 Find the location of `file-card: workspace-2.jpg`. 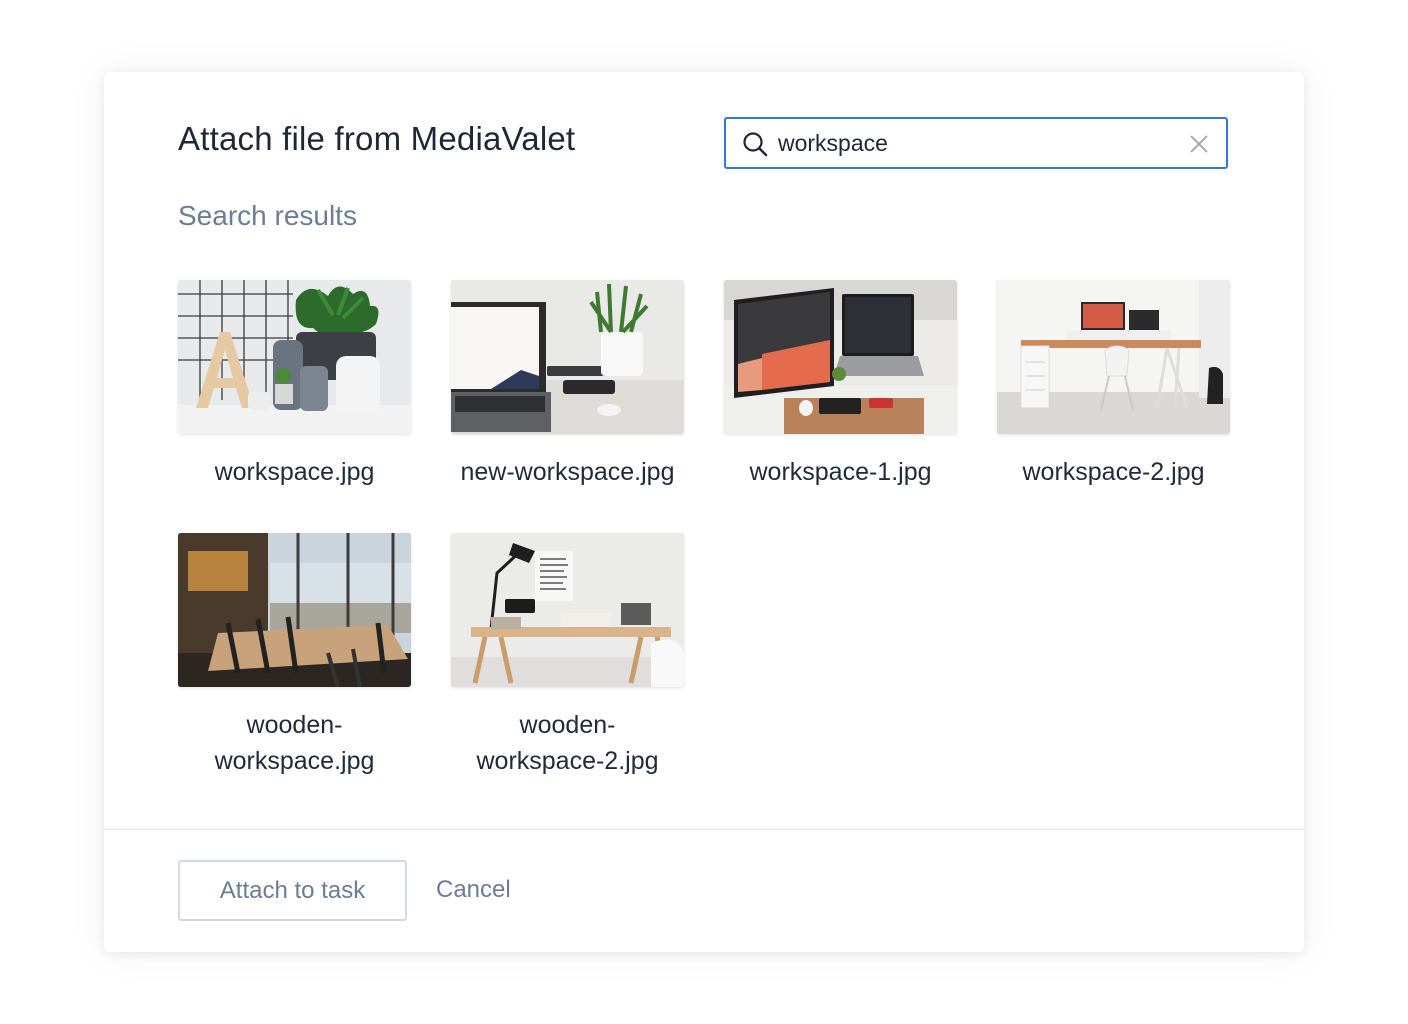

file-card: workspace-2.jpg is located at coordinates (1113, 385).